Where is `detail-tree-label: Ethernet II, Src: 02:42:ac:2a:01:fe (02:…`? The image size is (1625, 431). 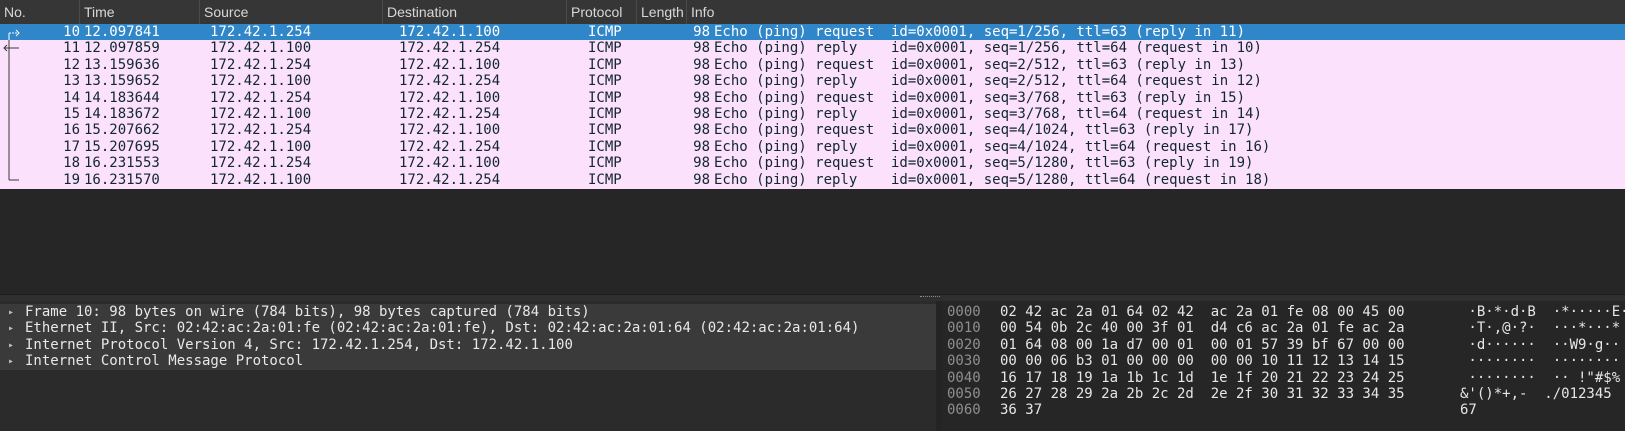
detail-tree-label: Ethernet II, Src: 02:42:ac:2a:01:fe (02:… is located at coordinates (442, 328).